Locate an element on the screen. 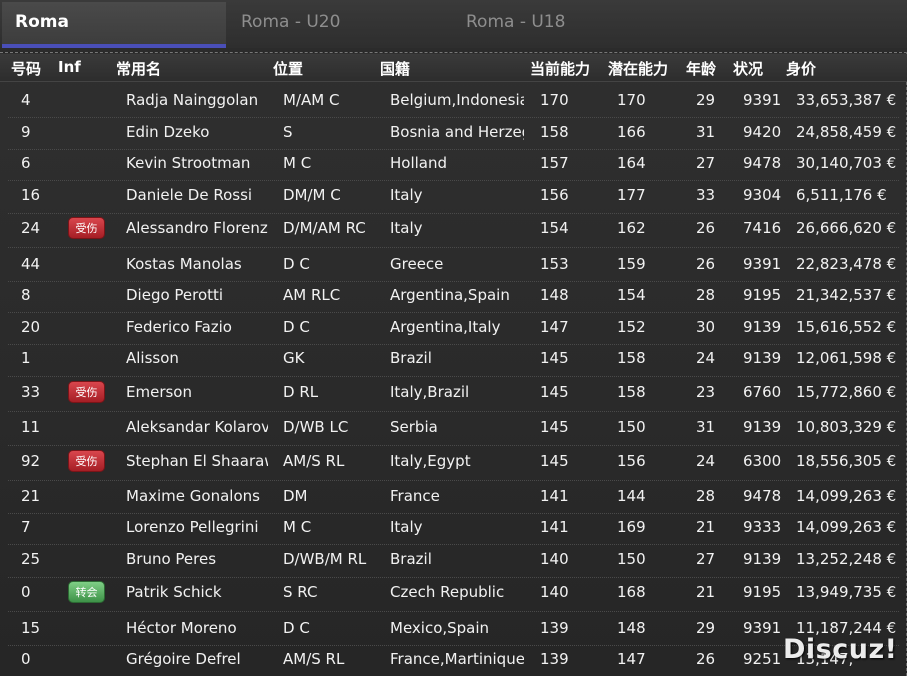 The image size is (907, 676). column-header-inf: Inf is located at coordinates (69, 67).